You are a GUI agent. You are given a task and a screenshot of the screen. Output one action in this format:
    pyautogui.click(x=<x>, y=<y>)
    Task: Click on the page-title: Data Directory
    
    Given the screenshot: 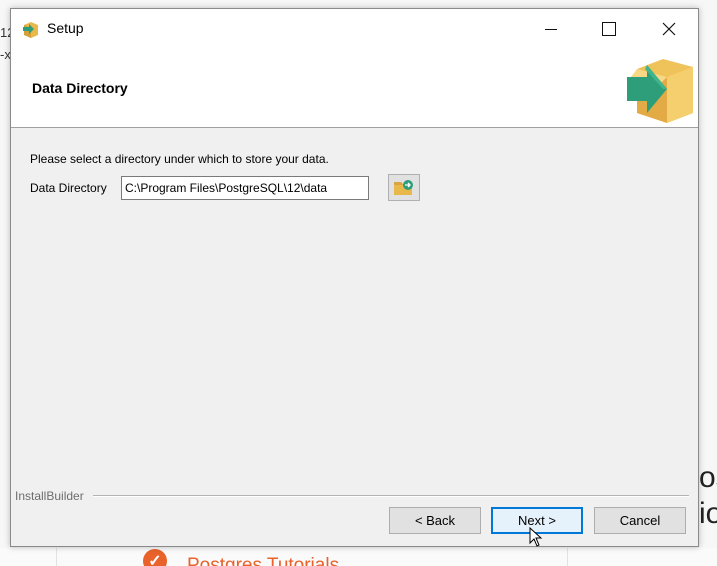 What is the action you would take?
    pyautogui.click(x=80, y=88)
    